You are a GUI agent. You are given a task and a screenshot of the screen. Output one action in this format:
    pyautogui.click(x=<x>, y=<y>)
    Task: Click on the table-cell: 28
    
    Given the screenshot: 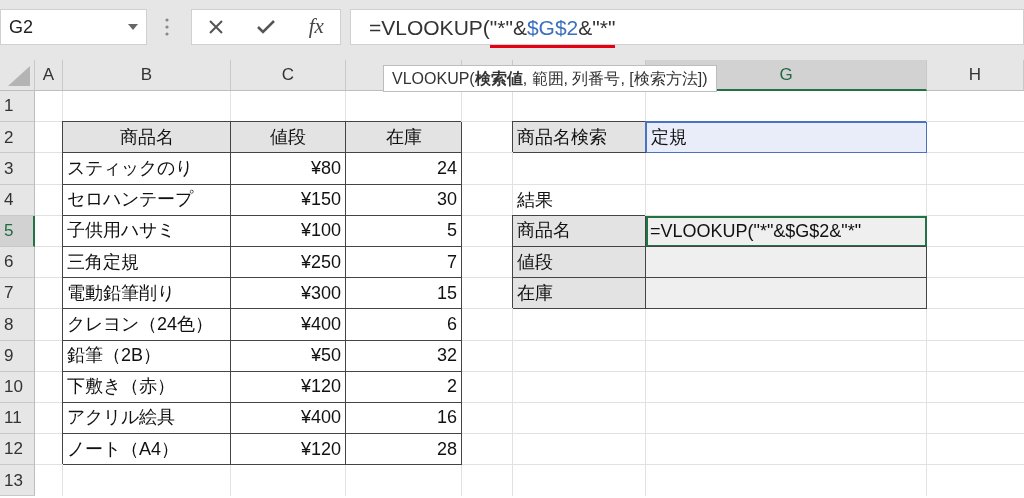 What is the action you would take?
    pyautogui.click(x=404, y=450)
    